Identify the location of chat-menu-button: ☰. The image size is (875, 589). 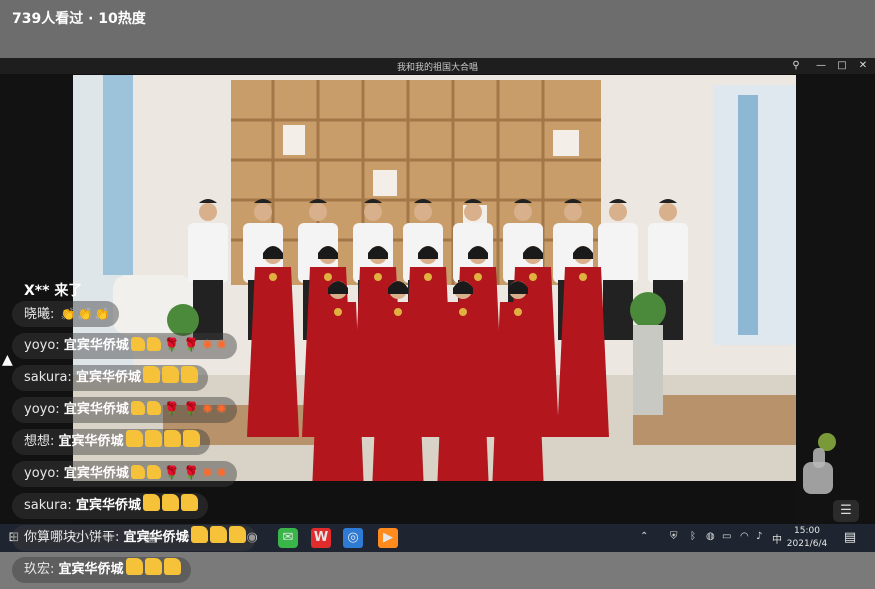
(846, 511).